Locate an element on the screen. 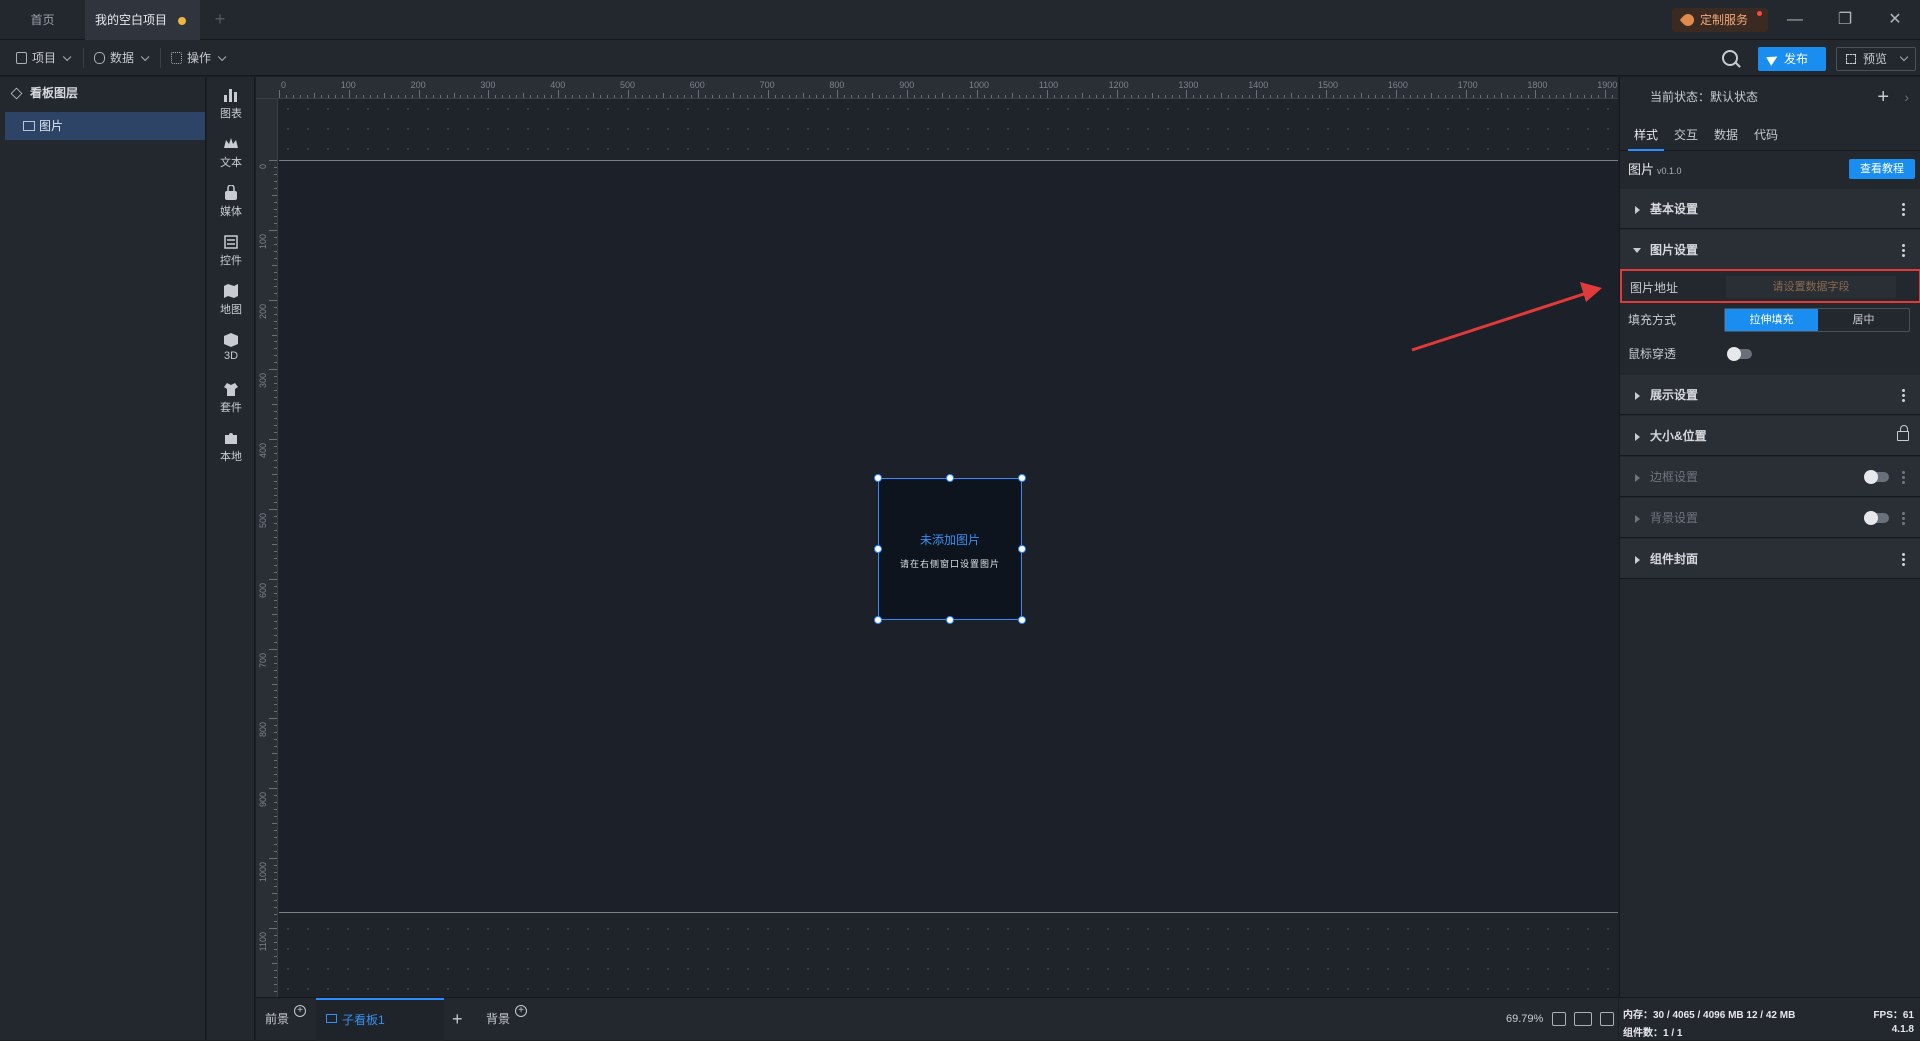 The height and width of the screenshot is (1041, 1920). background-toggle is located at coordinates (1876, 518).